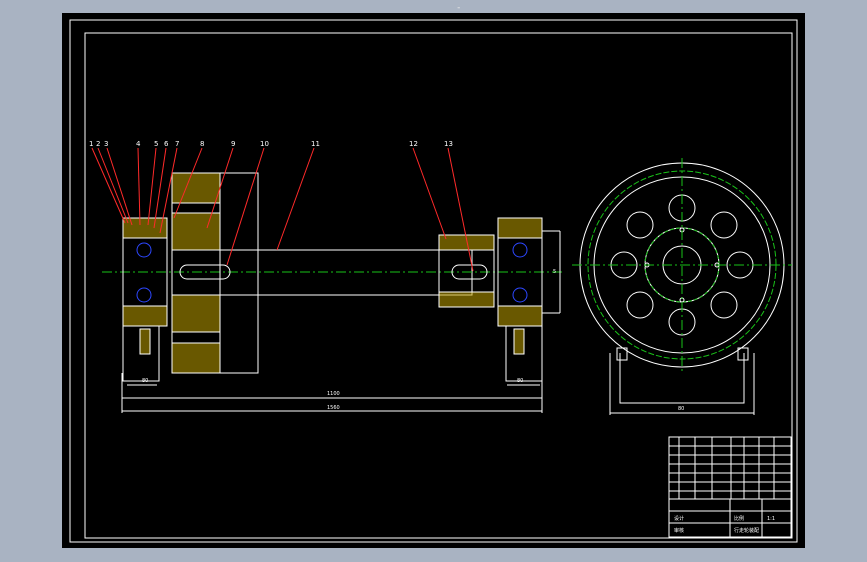 This screenshot has height=562, width=867. I want to click on left-wheel-hub, so click(239, 273).